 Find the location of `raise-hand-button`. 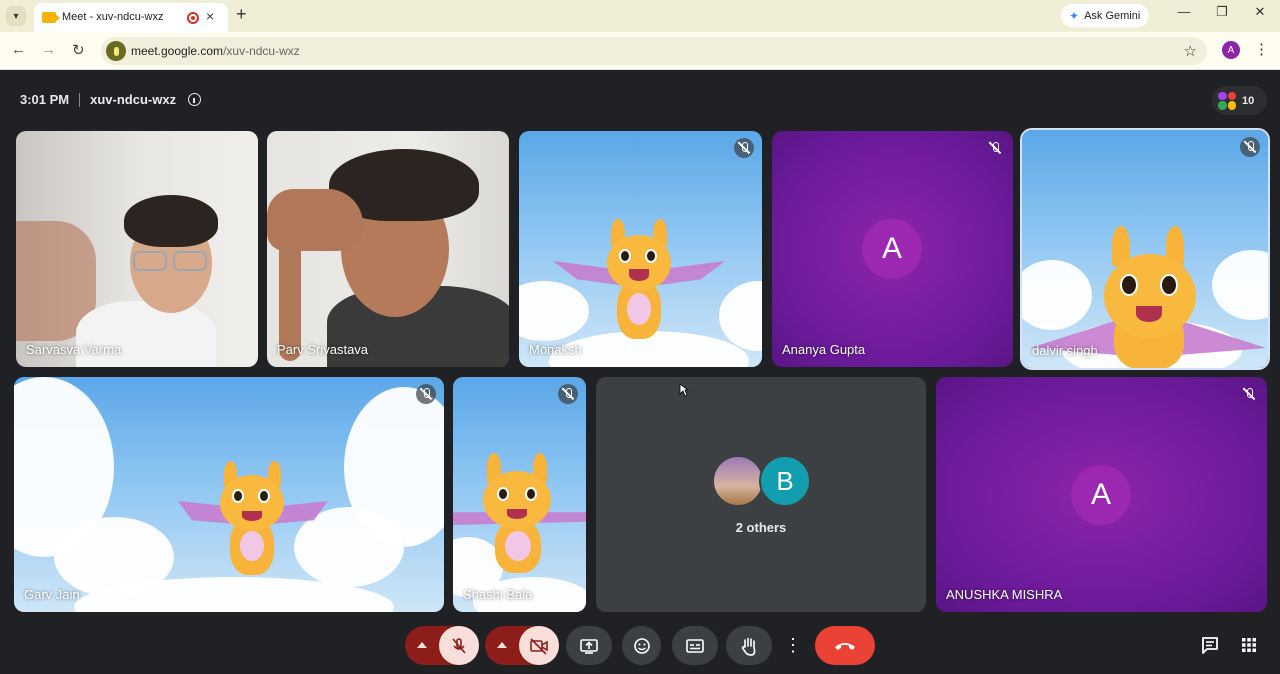

raise-hand-button is located at coordinates (749, 645).